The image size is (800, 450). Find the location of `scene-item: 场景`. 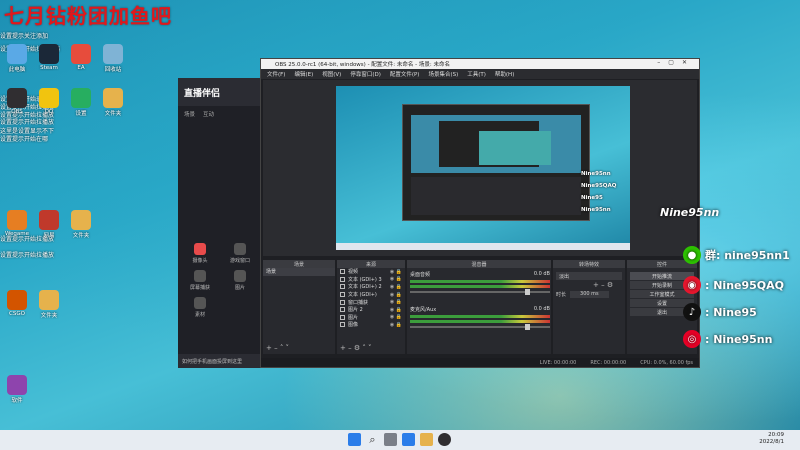

scene-item: 场景 is located at coordinates (299, 272).